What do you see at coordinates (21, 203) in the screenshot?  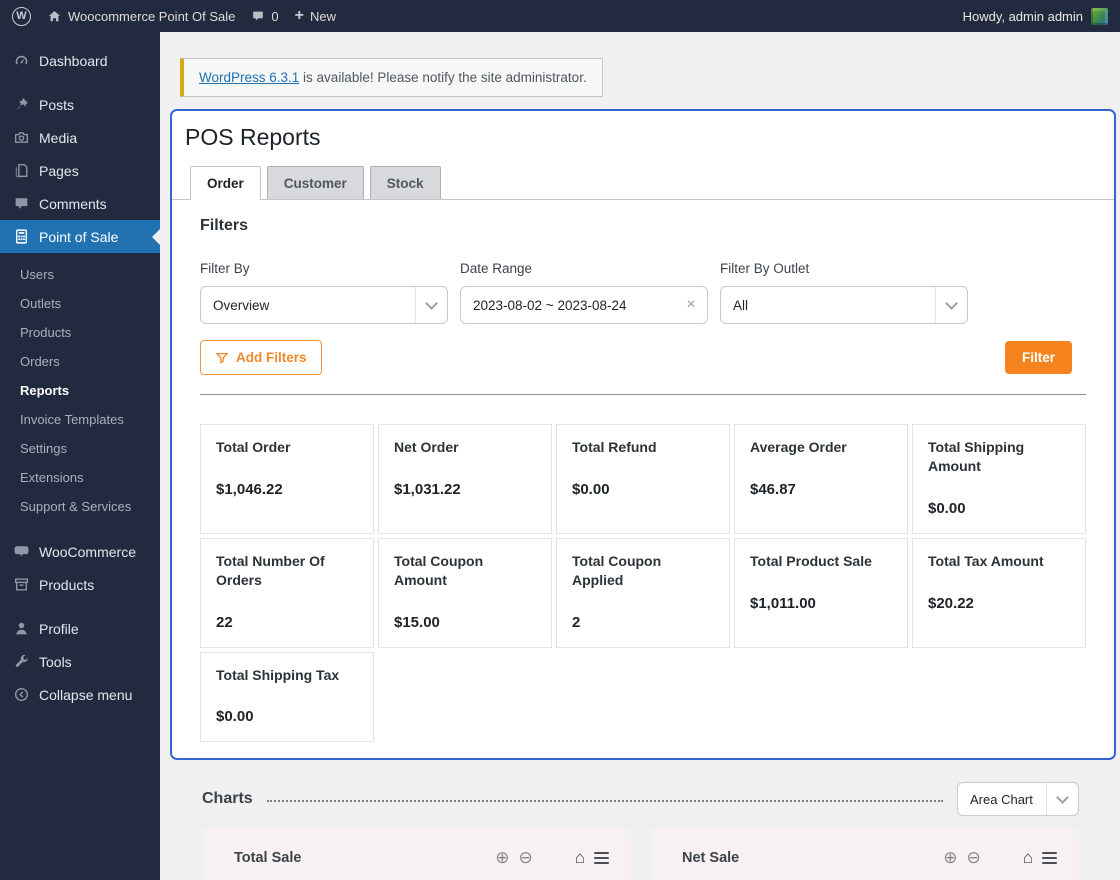 I see `comment-icon` at bounding box center [21, 203].